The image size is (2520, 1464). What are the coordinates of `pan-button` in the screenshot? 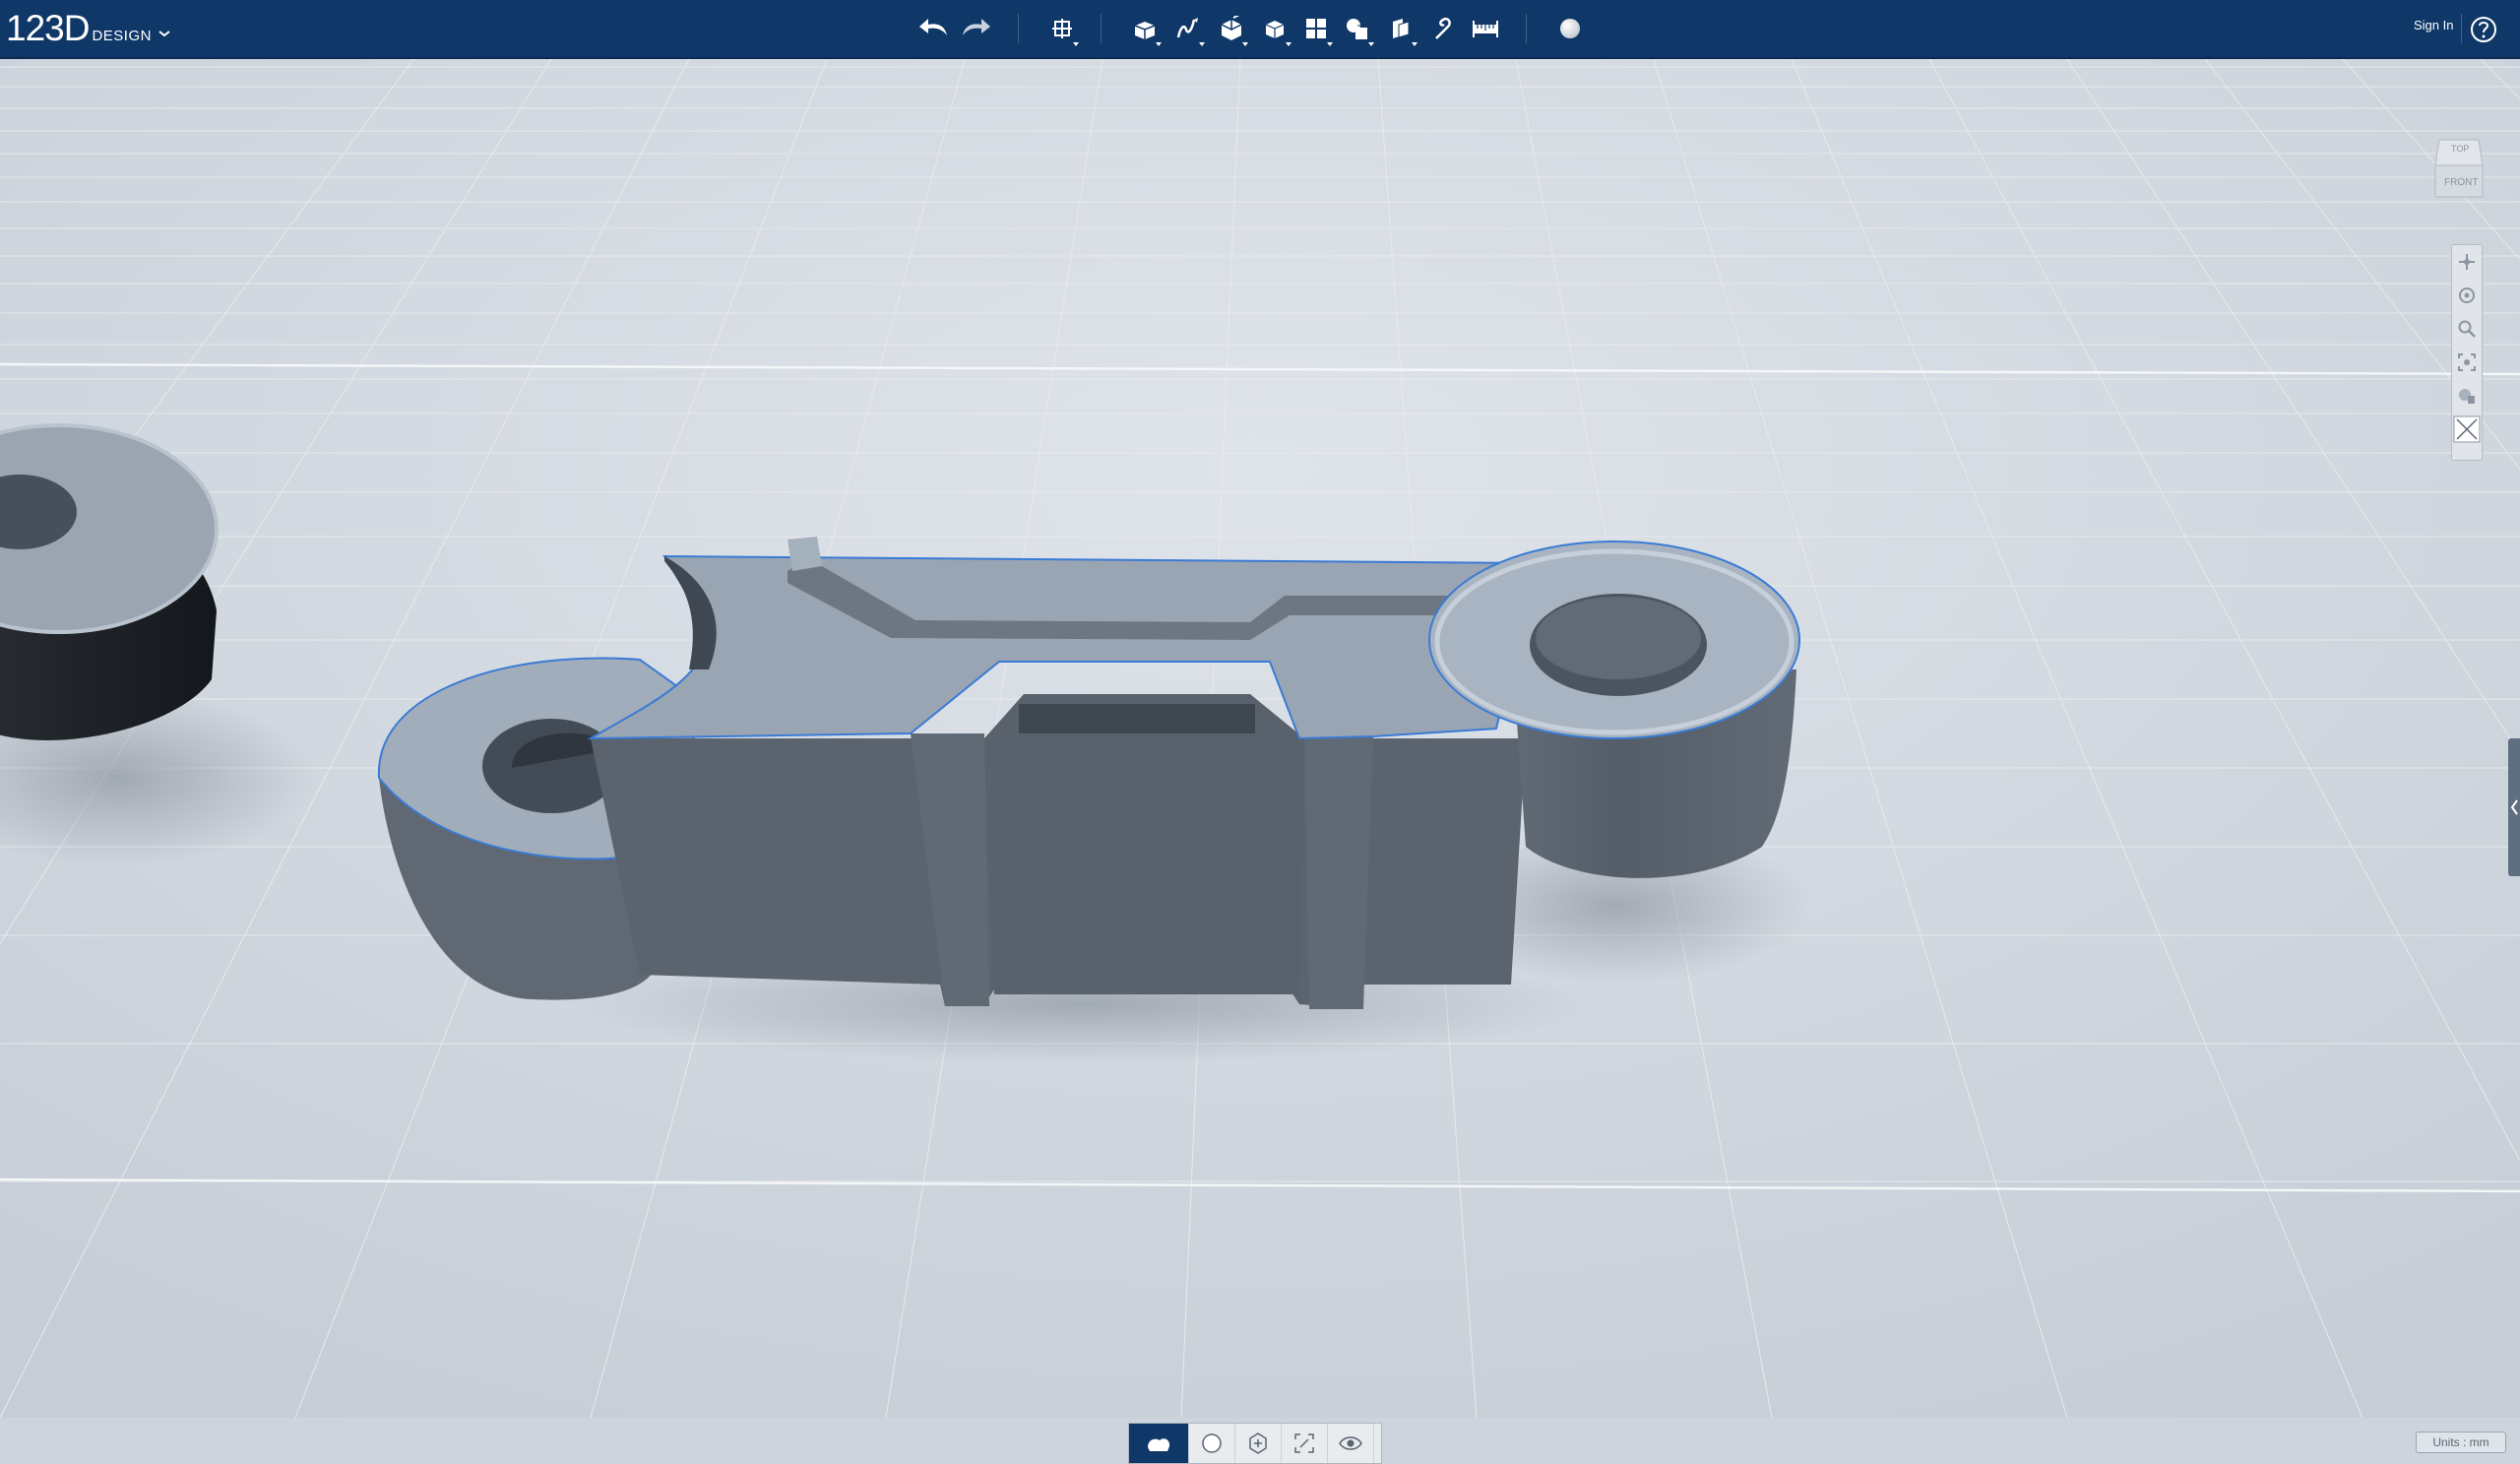 It's located at (2467, 262).